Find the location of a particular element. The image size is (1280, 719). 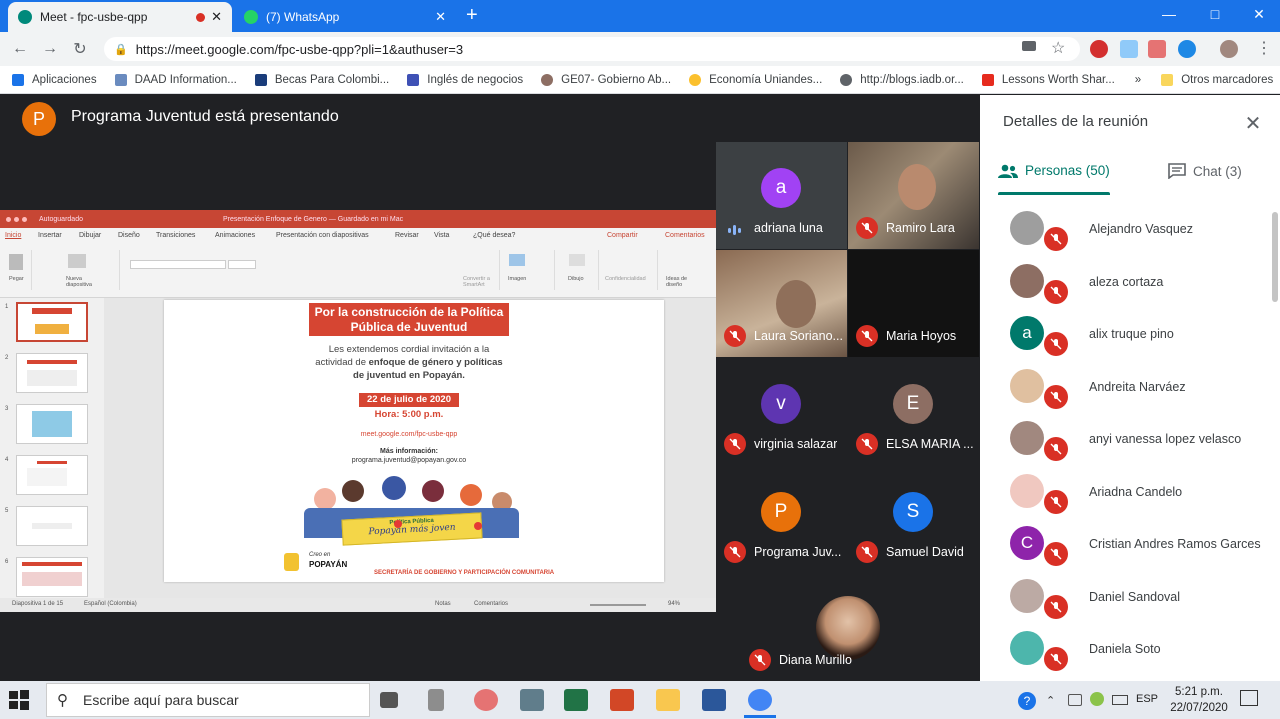

smartart-group: Convertir a SmartArt is located at coordinates (477, 270).